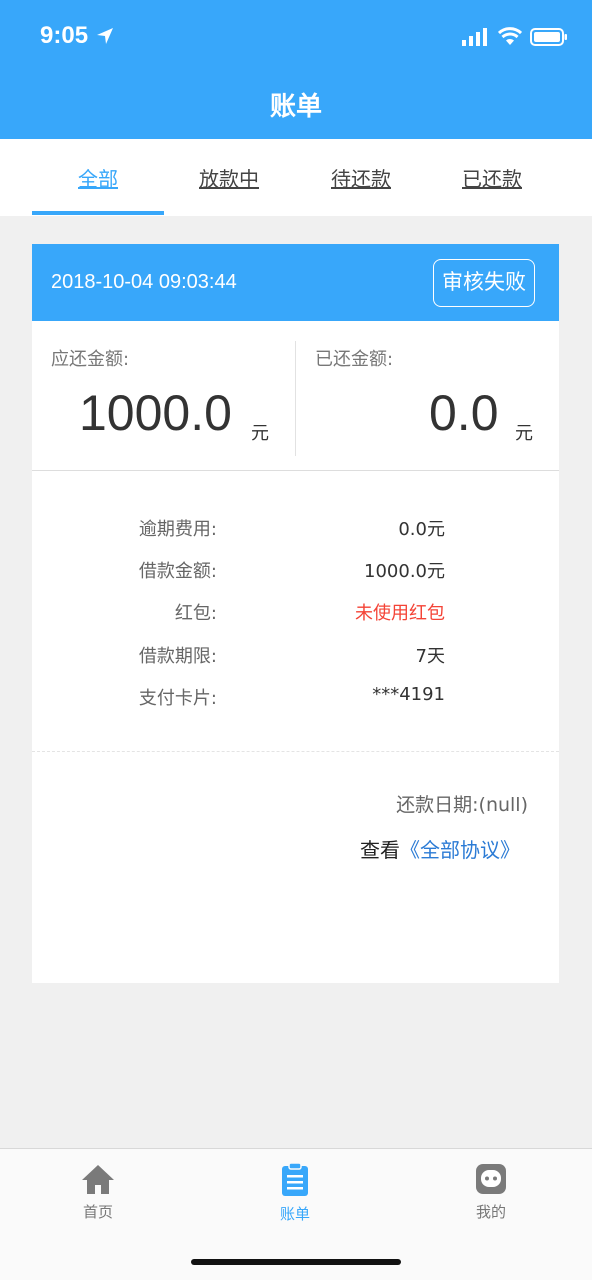  What do you see at coordinates (97, 1212) in the screenshot?
I see `tabbar-label-home: 首页` at bounding box center [97, 1212].